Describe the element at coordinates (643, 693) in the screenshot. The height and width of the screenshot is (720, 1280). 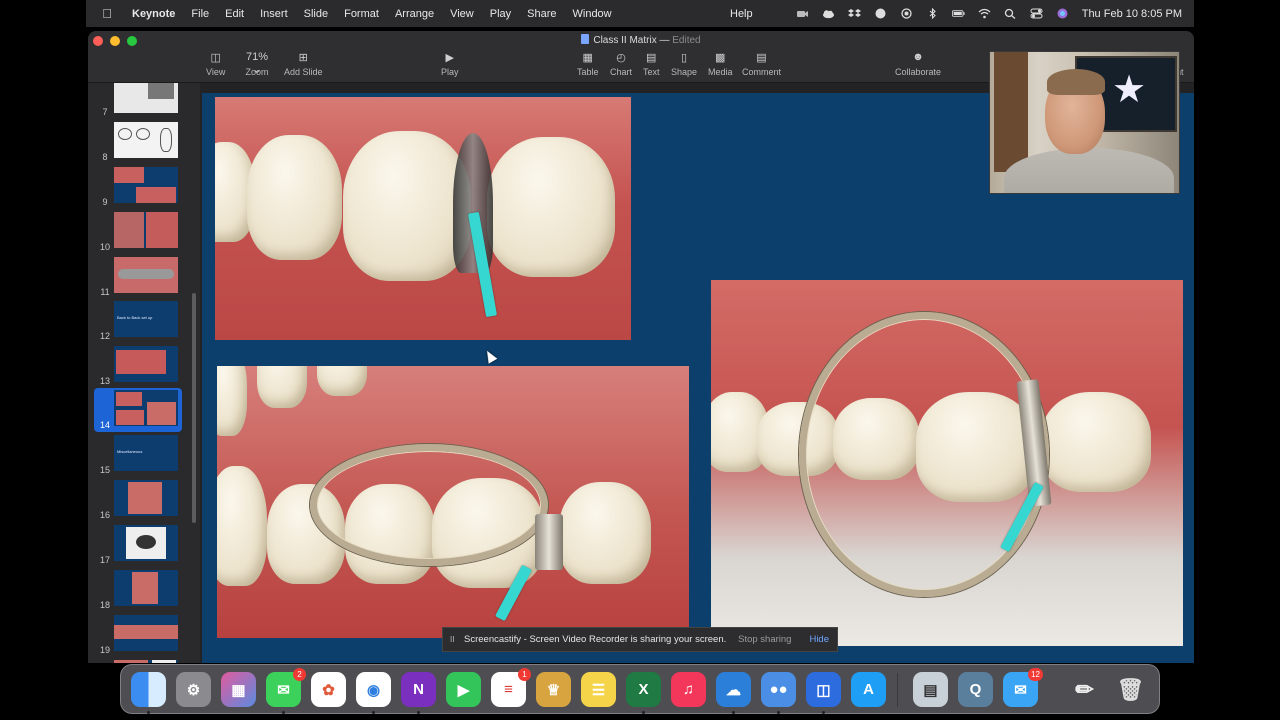
I see `excel-icon: X` at that location.